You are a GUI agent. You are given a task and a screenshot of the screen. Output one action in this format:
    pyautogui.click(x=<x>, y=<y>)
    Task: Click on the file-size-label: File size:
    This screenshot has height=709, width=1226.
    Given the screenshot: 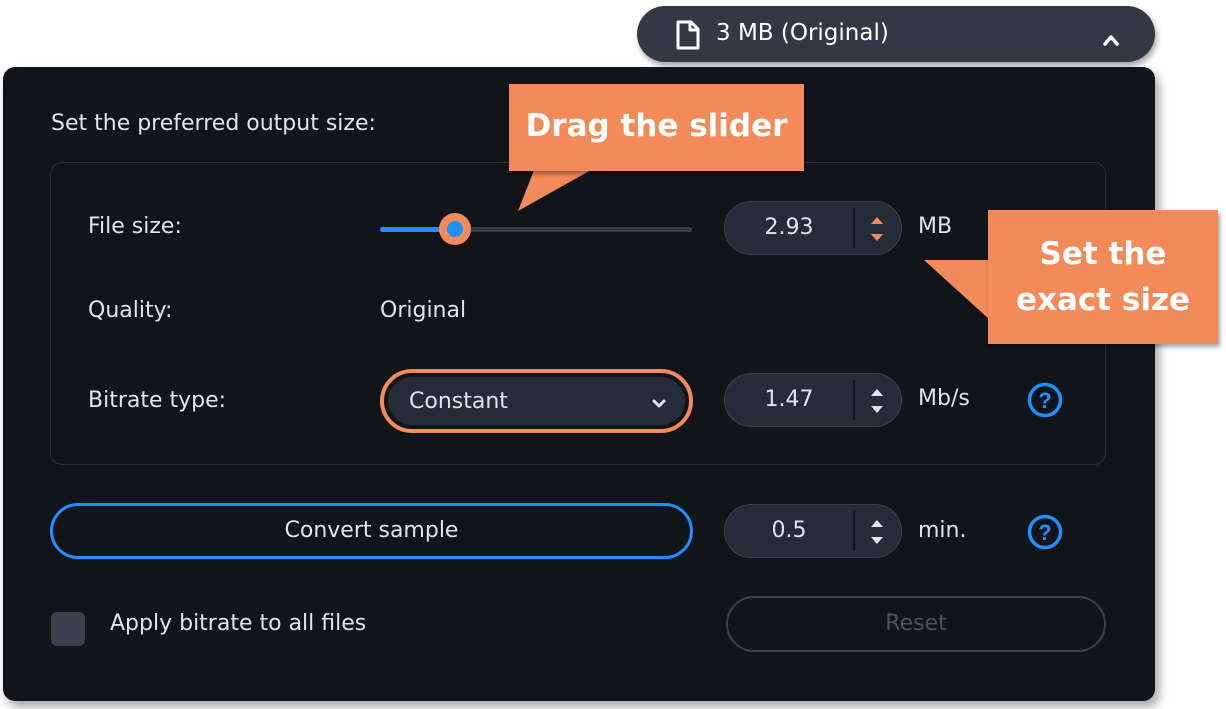 What is the action you would take?
    pyautogui.click(x=135, y=226)
    